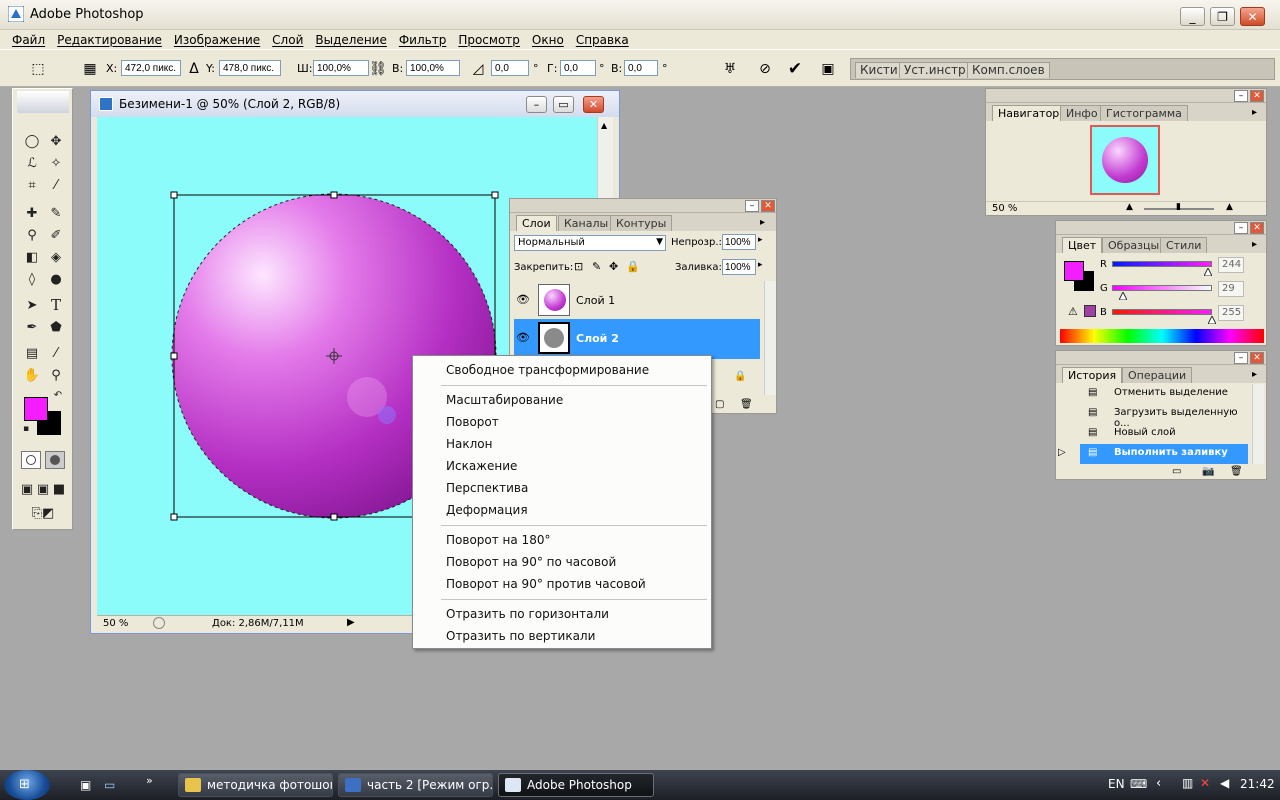  What do you see at coordinates (795, 69) in the screenshot?
I see `commit-transform-icon: ✔` at bounding box center [795, 69].